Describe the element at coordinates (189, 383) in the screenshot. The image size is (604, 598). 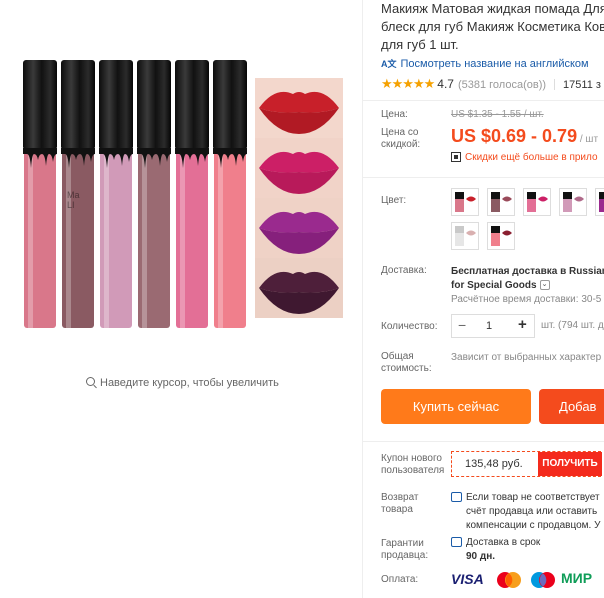
I see `zoom-hint-text: Наведите курсор, чтобы увеличить` at that location.